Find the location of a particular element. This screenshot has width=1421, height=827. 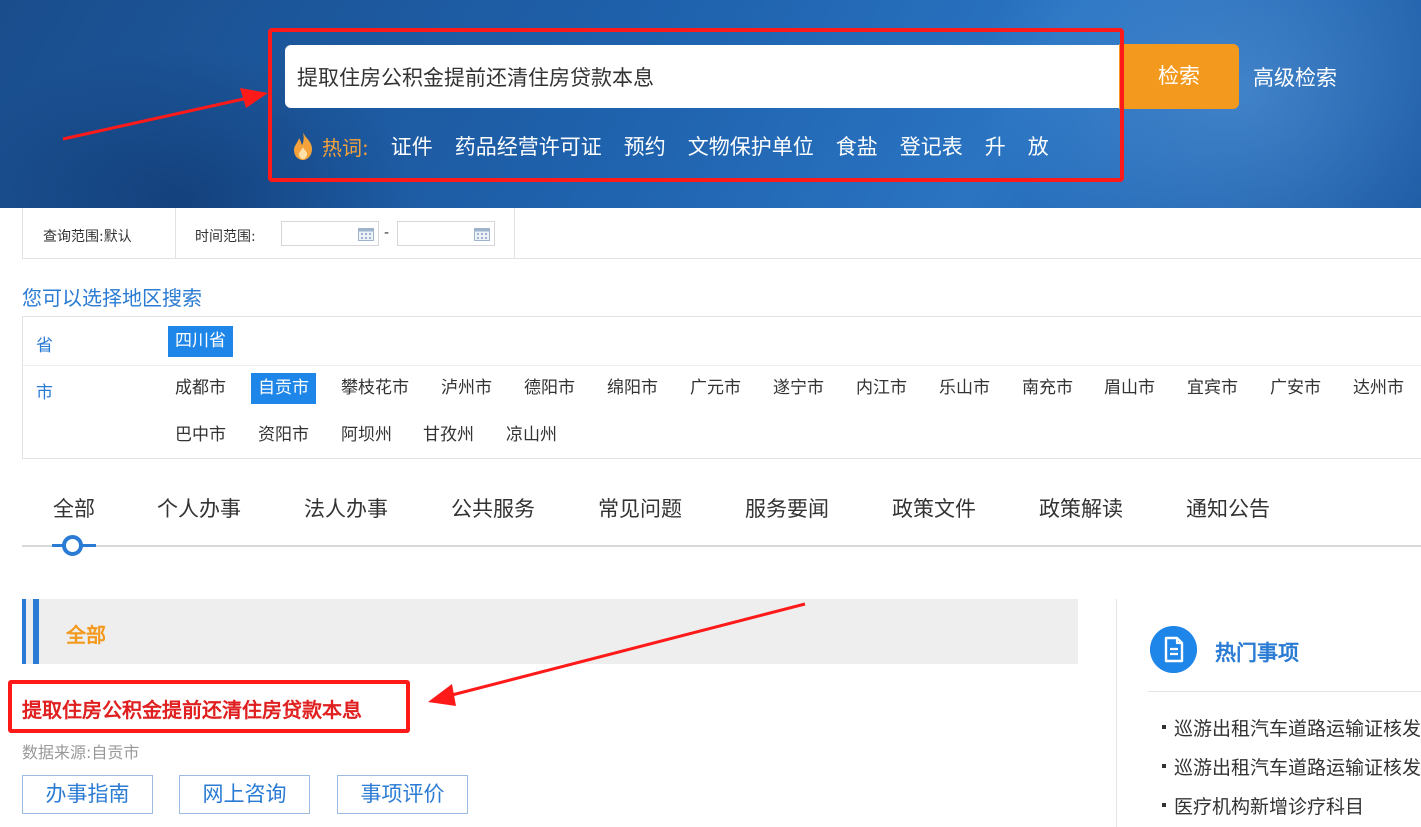

tab-policy-interpretation: 政策解读 is located at coordinates (1081, 508).